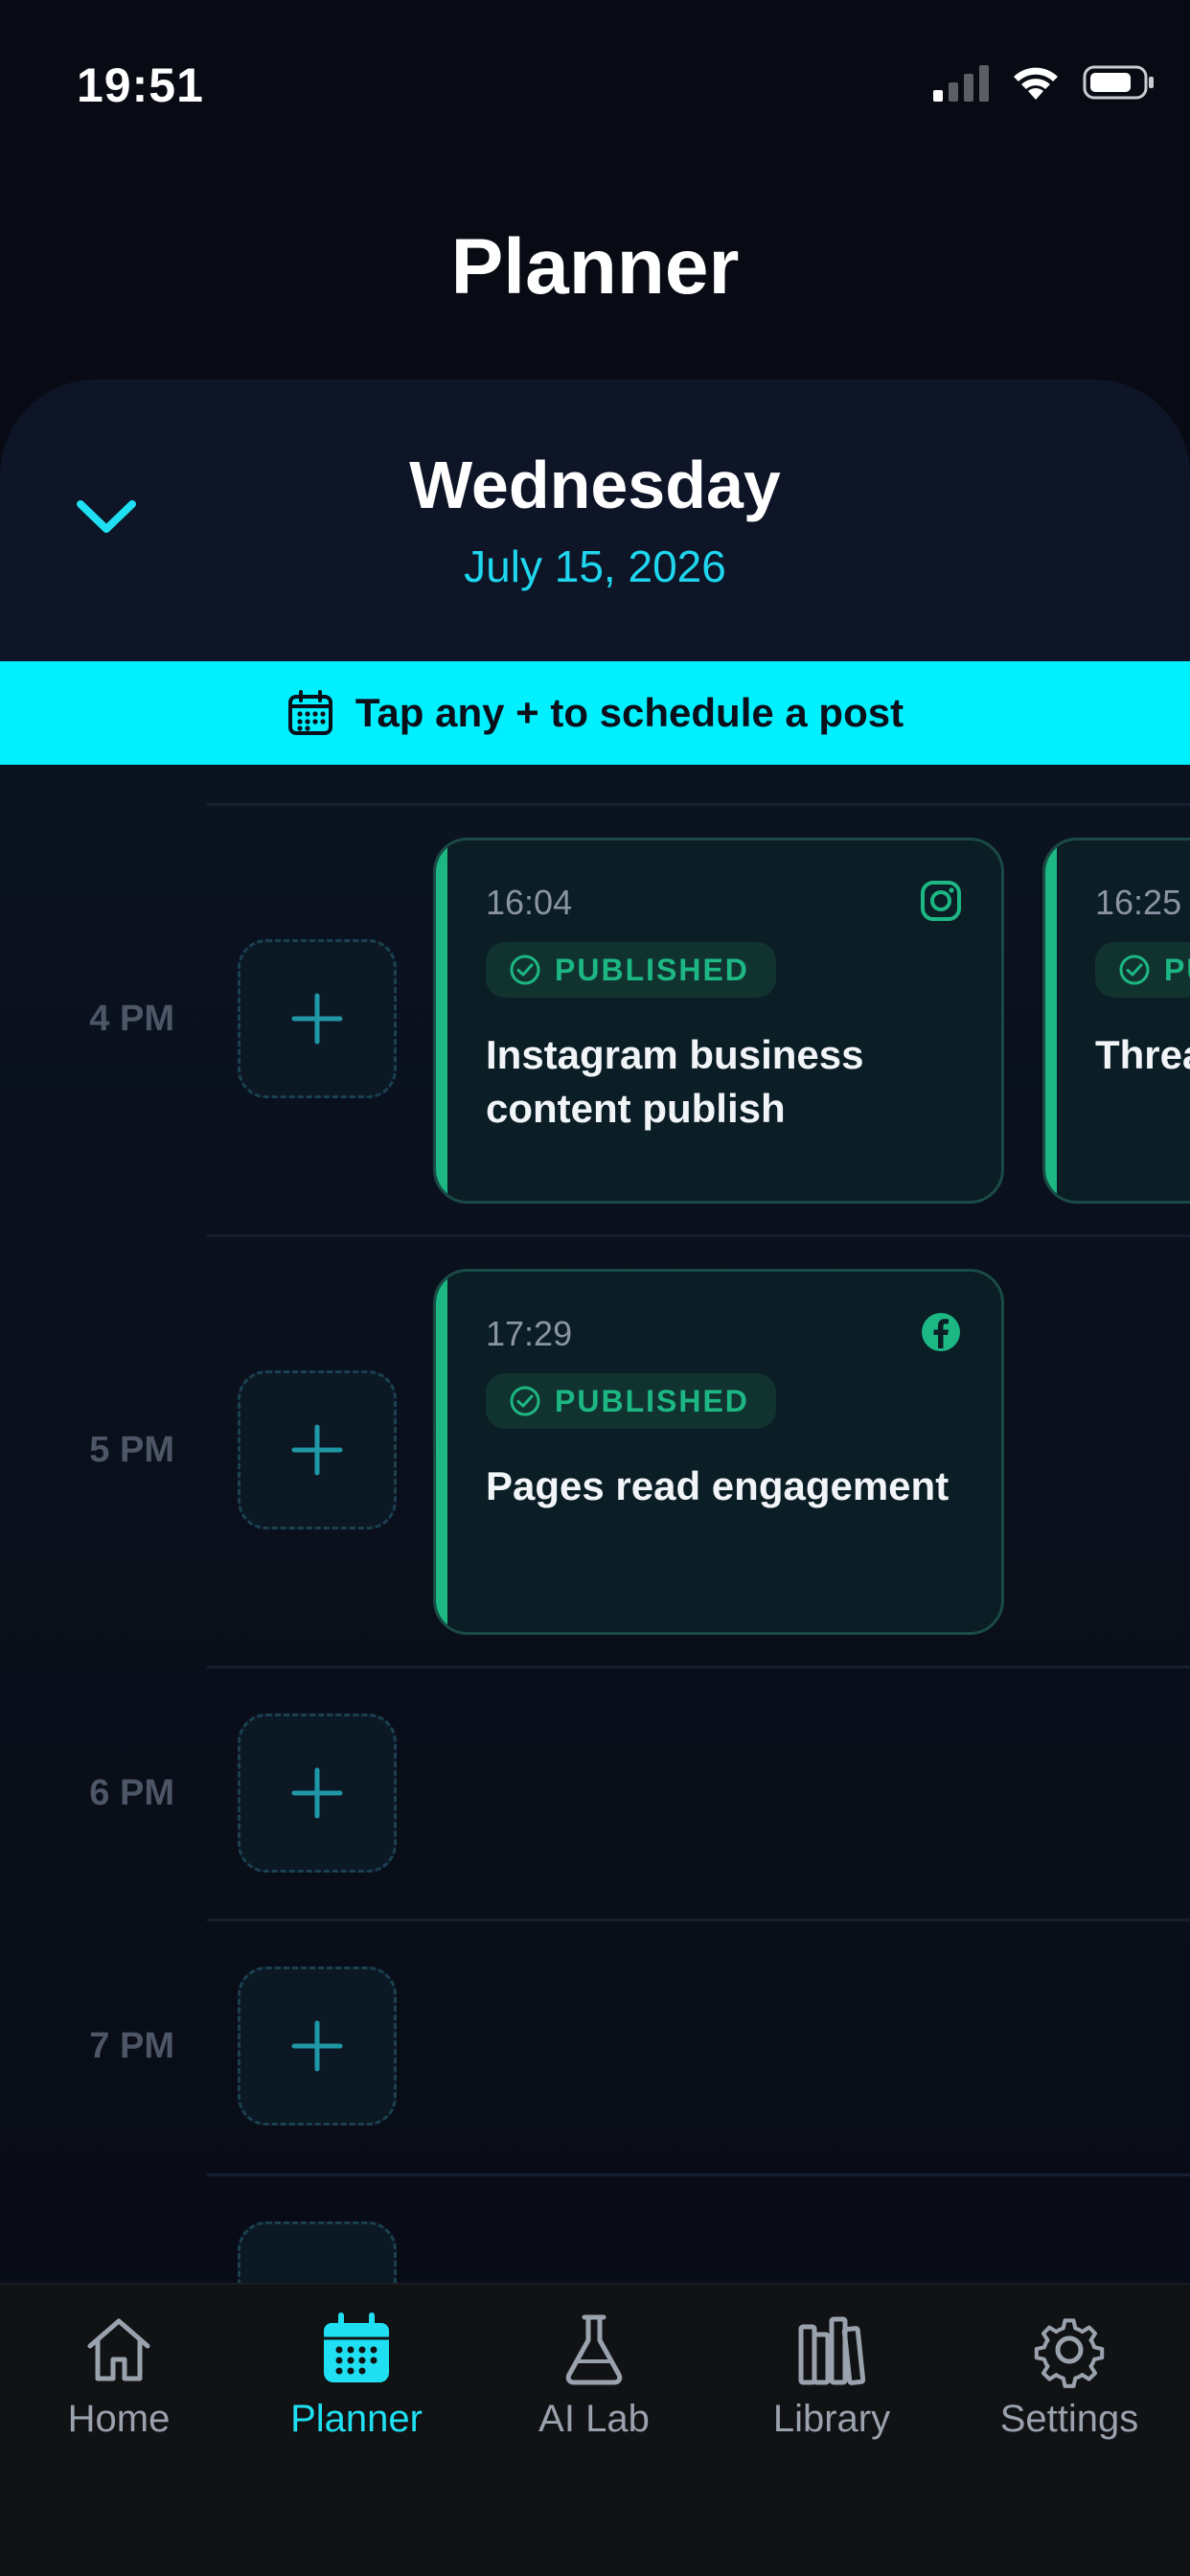 The height and width of the screenshot is (2576, 1190). I want to click on battery-icon, so click(1119, 82).